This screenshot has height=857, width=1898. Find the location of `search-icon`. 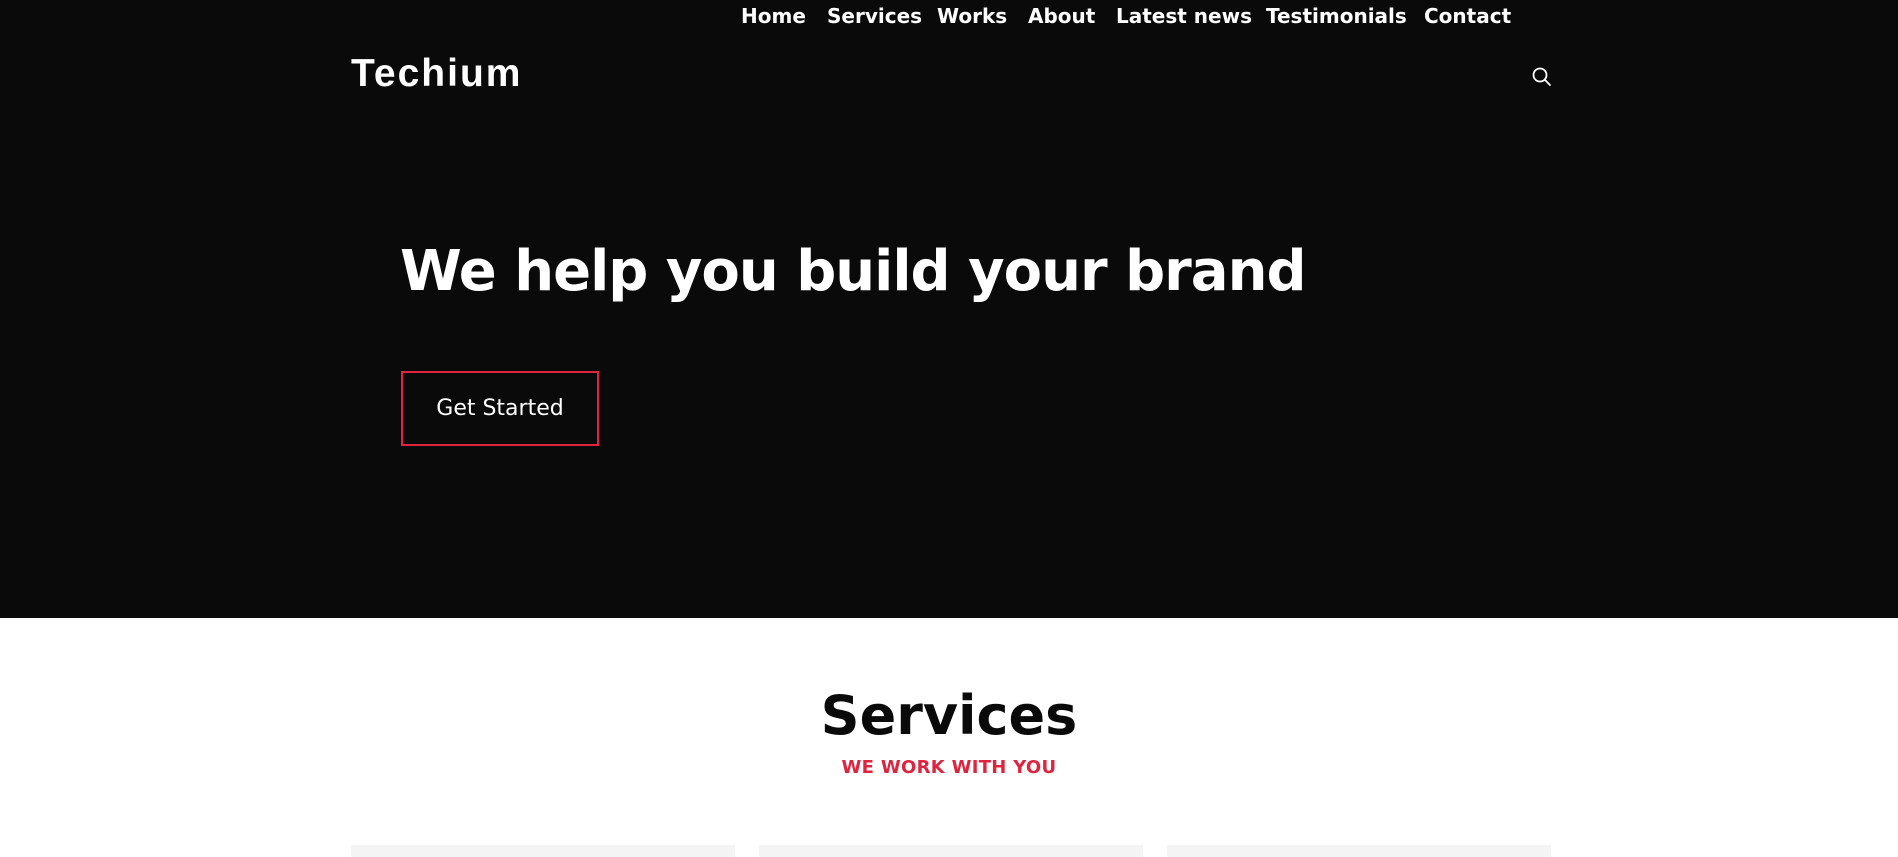

search-icon is located at coordinates (1541, 76).